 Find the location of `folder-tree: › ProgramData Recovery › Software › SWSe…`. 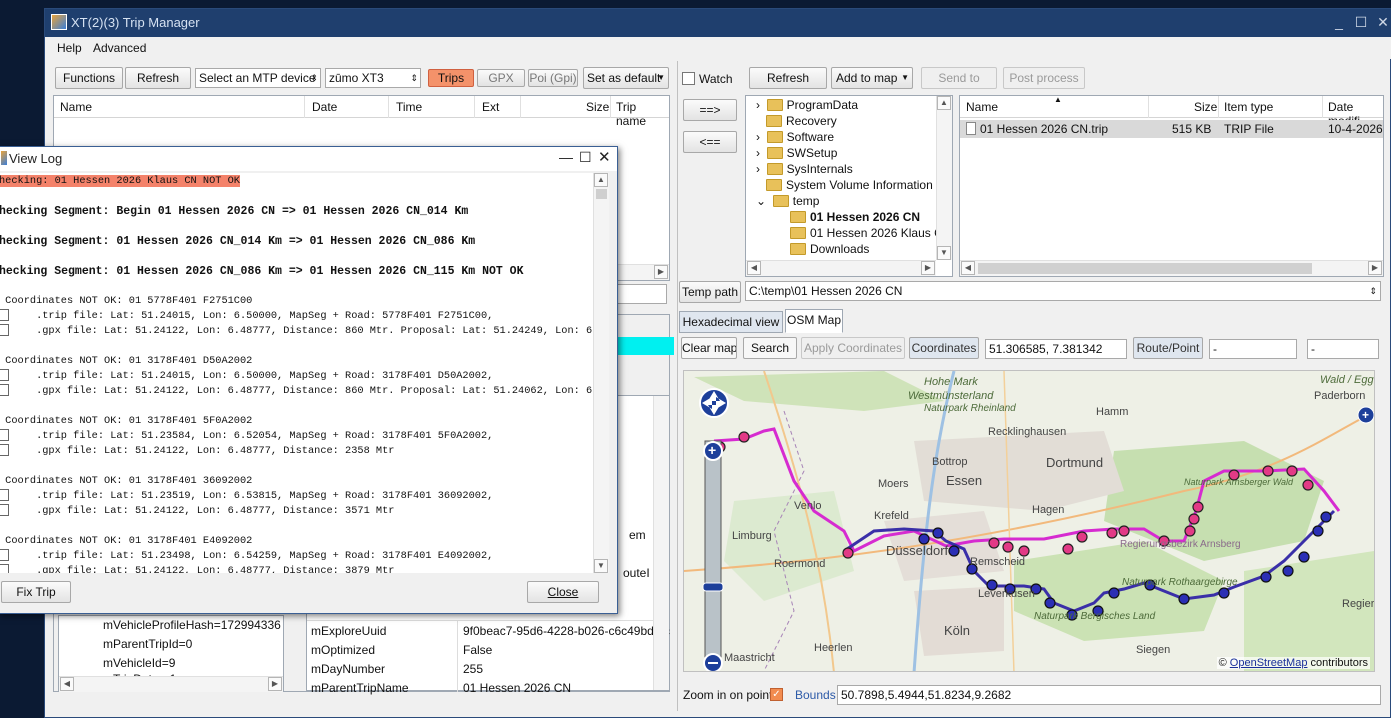

folder-tree: › ProgramData Recovery › Software › SWSe… is located at coordinates (849, 186).